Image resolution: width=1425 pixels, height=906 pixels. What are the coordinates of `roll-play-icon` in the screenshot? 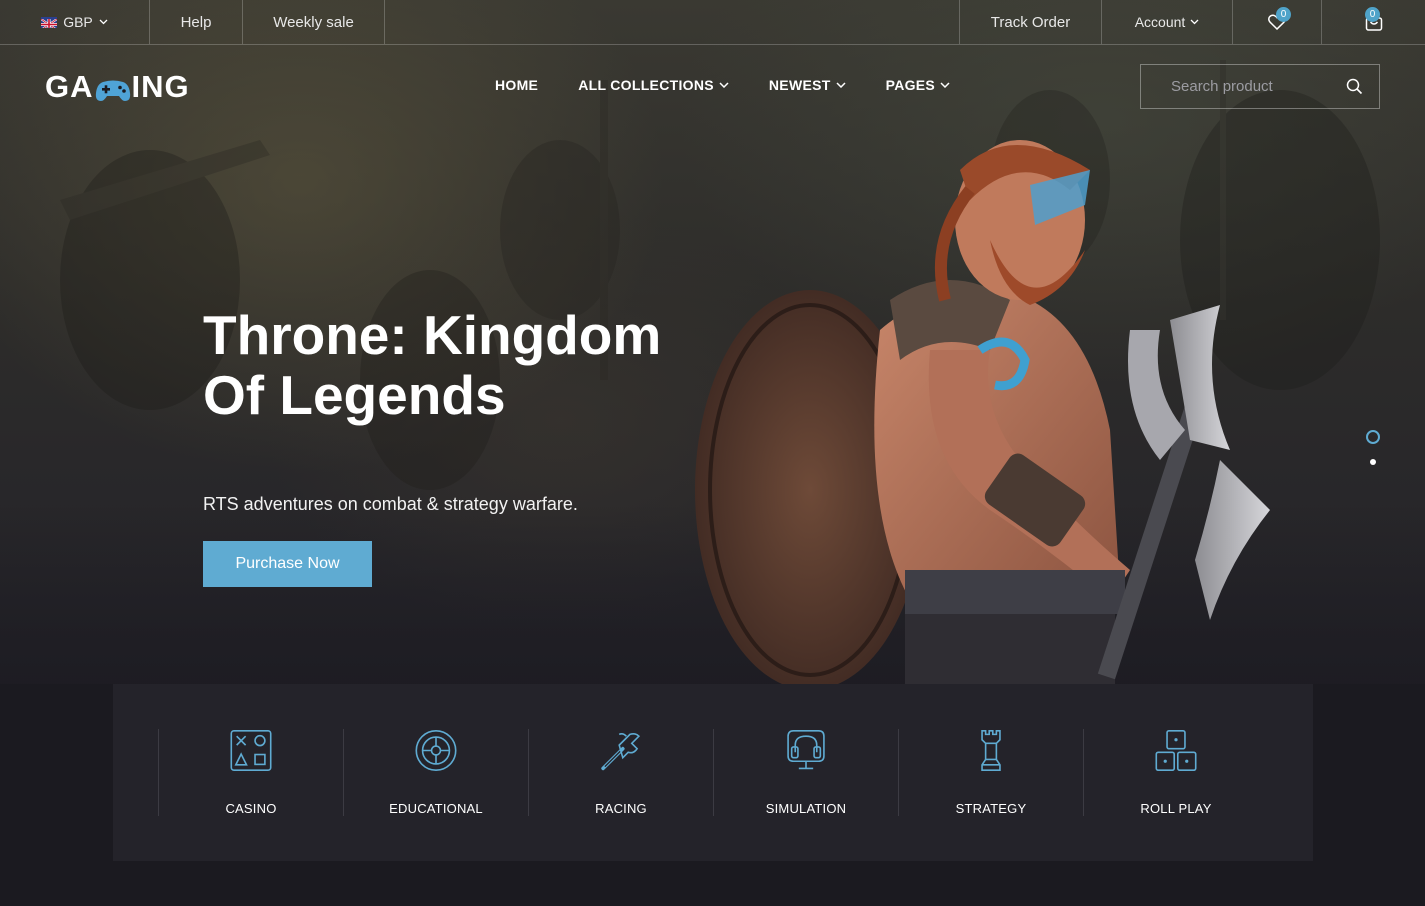 It's located at (1176, 750).